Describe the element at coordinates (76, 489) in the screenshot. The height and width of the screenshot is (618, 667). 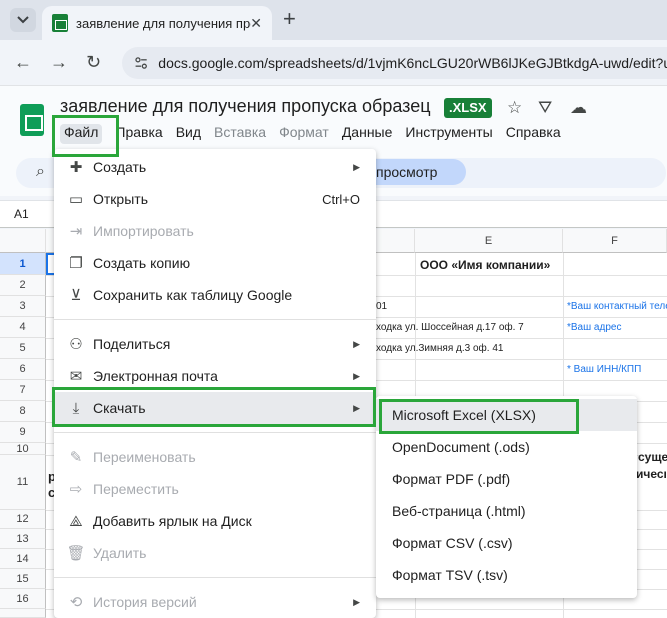
I see `move-icon: ⇨` at that location.